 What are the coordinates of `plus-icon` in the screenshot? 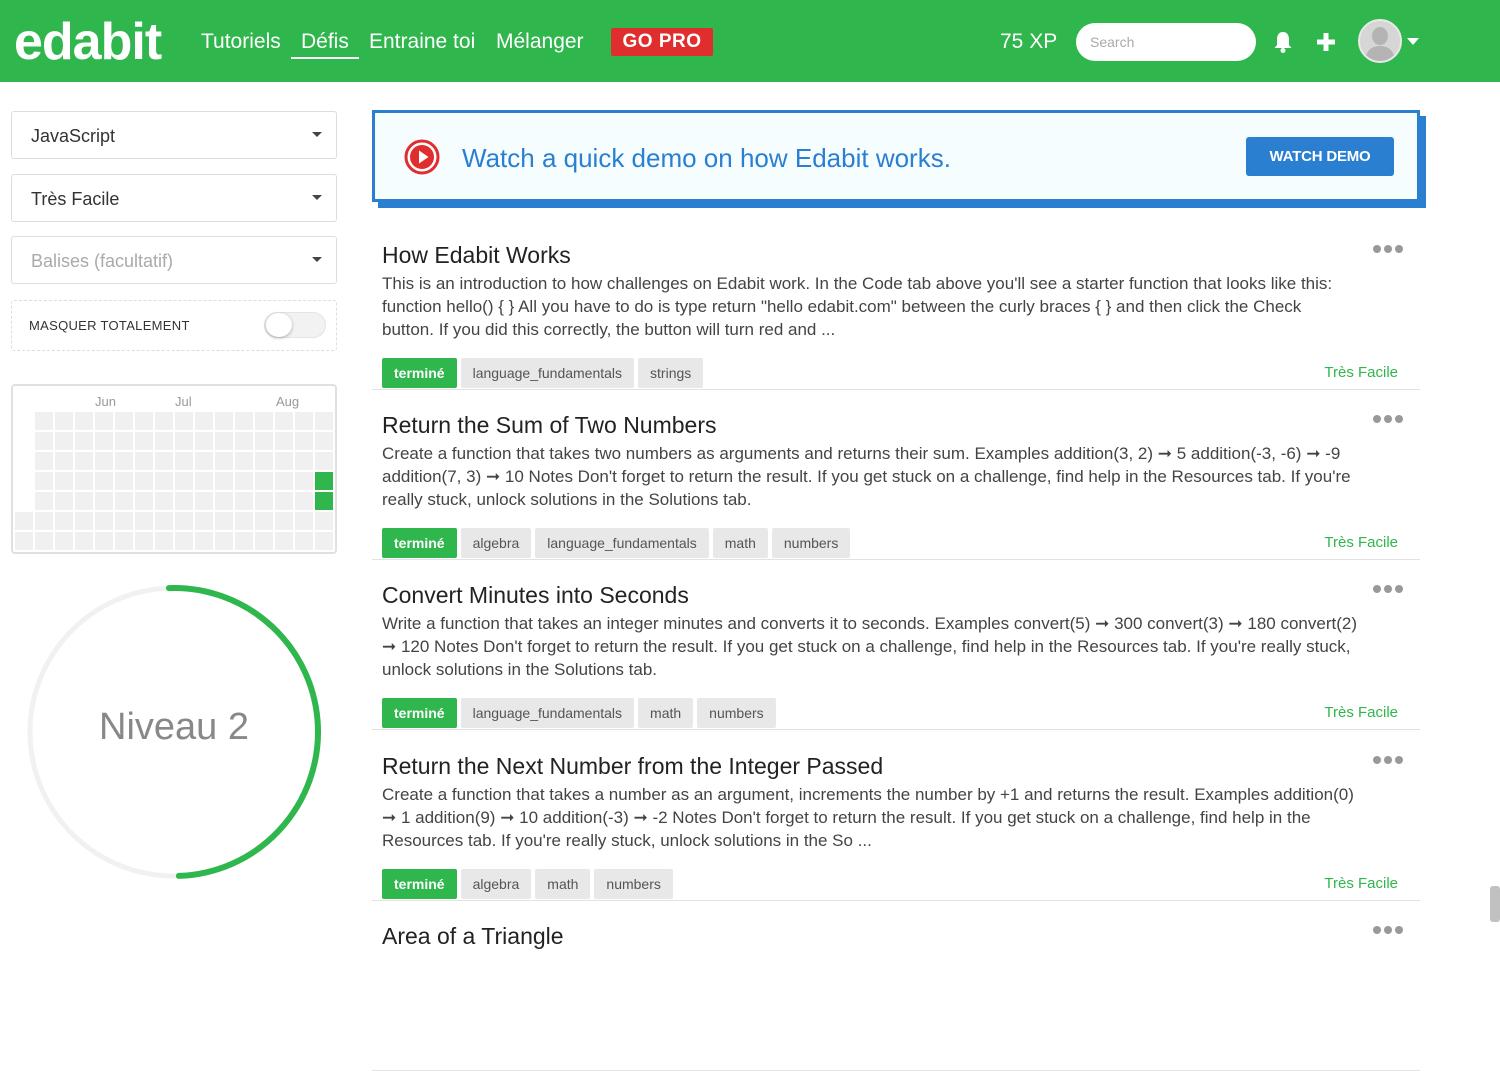 It's located at (1326, 42).